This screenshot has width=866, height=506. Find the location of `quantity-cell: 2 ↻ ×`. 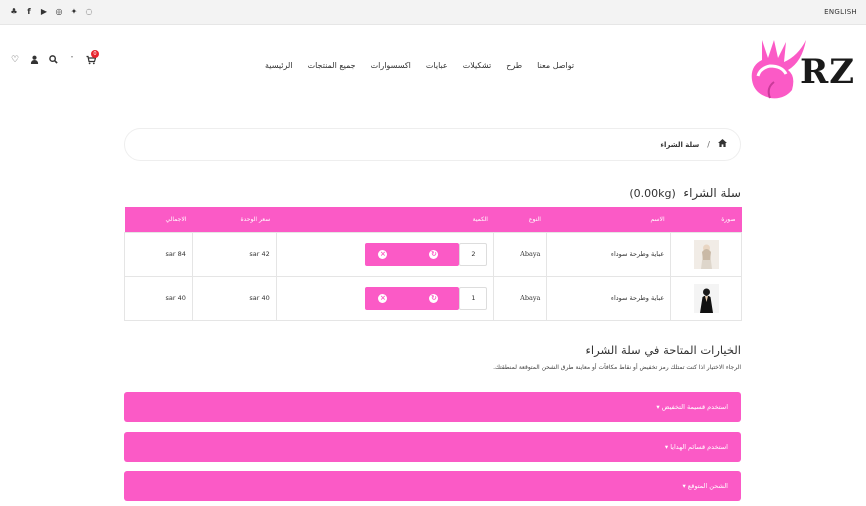

quantity-cell: 2 ↻ × is located at coordinates (385, 254).